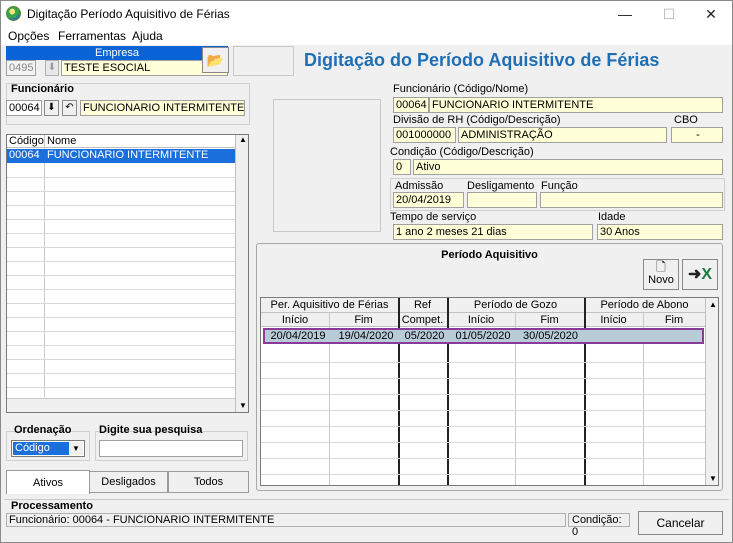  I want to click on empresa-code-field: 0495, so click(21, 68).